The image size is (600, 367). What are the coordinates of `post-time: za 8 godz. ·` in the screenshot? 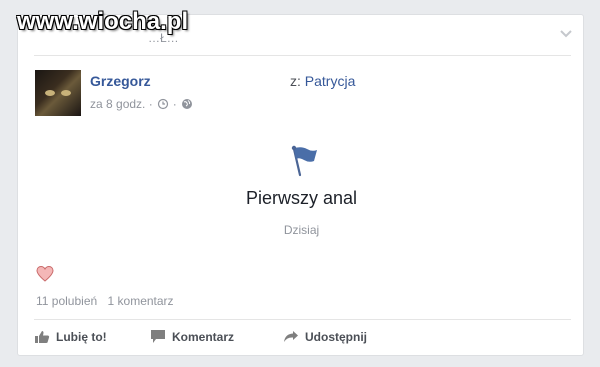 It's located at (121, 104).